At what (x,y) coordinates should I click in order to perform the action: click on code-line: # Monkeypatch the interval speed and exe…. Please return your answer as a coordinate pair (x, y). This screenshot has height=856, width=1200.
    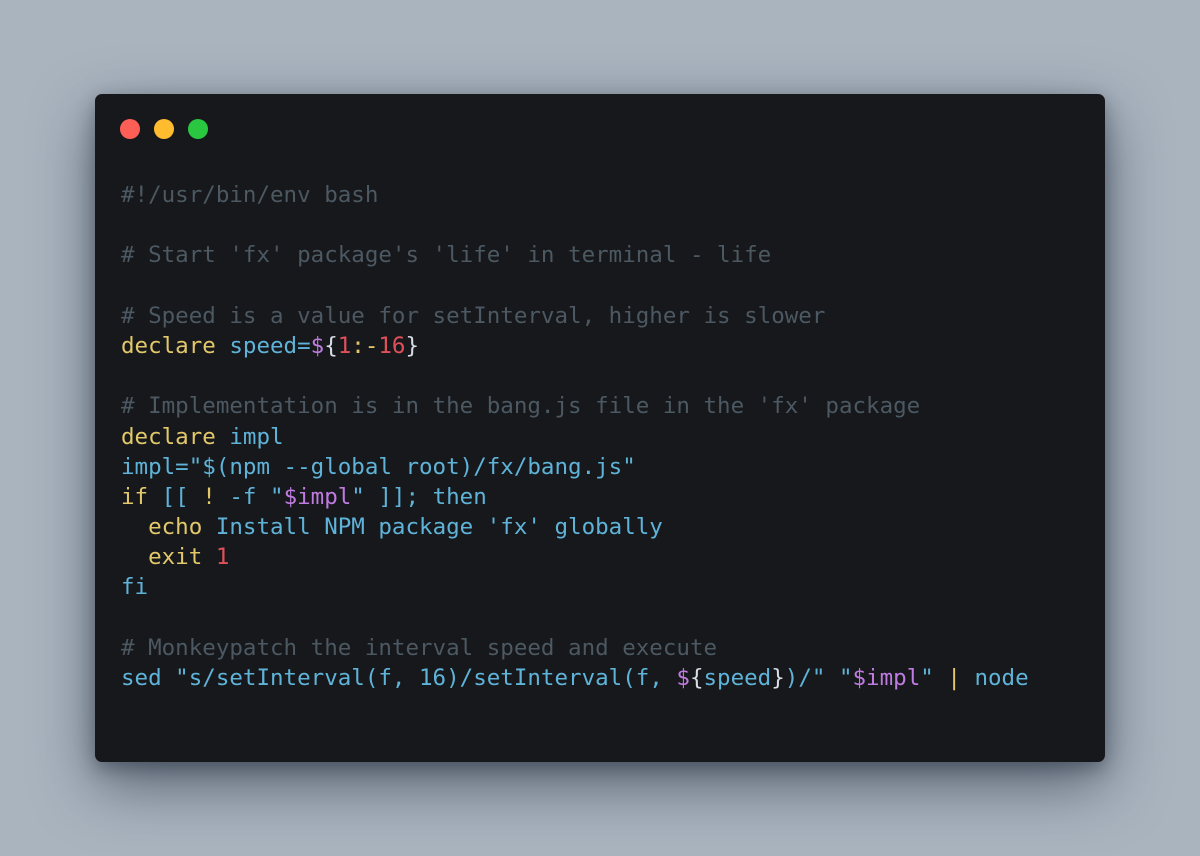
    Looking at the image, I should click on (575, 648).